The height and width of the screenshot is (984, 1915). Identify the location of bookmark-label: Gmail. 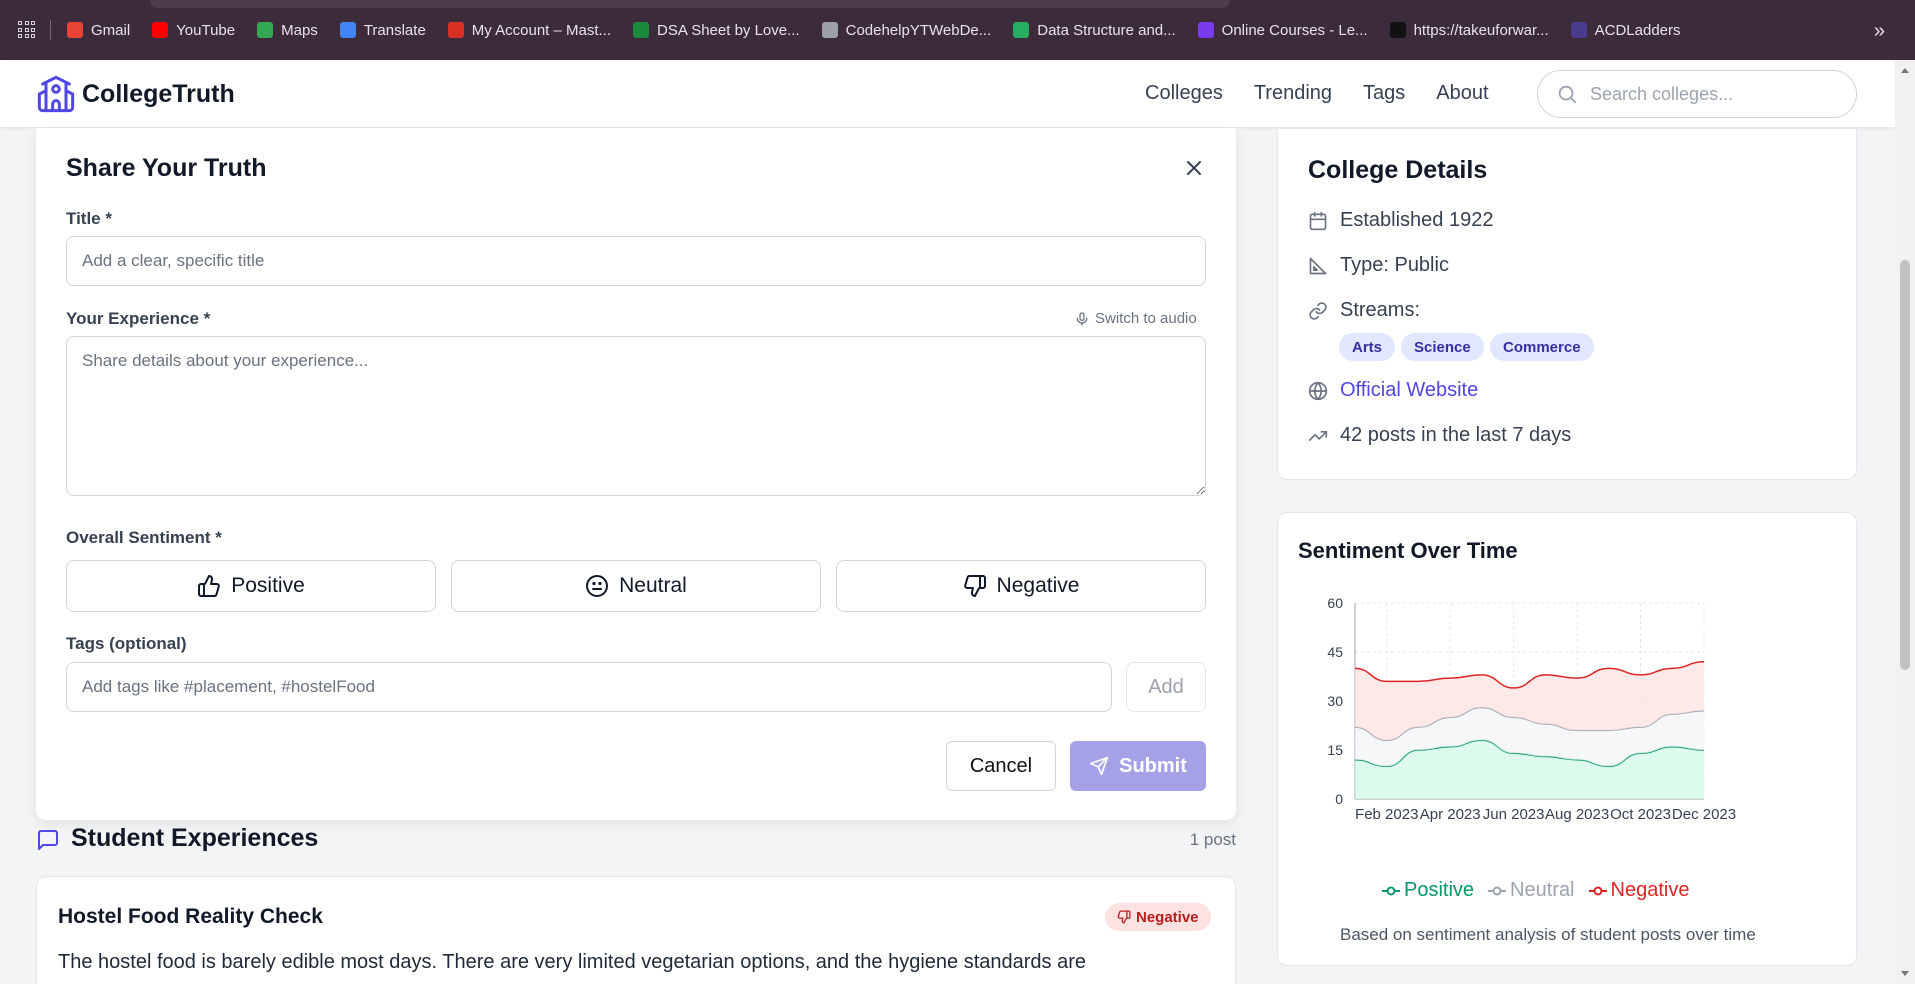
(111, 30).